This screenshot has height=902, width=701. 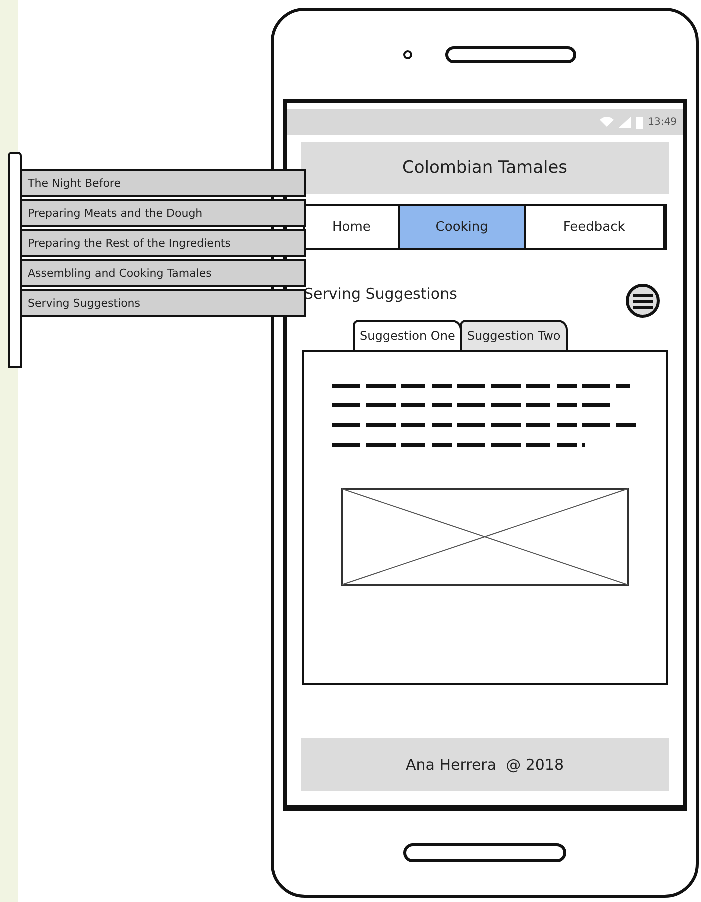 What do you see at coordinates (607, 122) in the screenshot?
I see `wifi-icon` at bounding box center [607, 122].